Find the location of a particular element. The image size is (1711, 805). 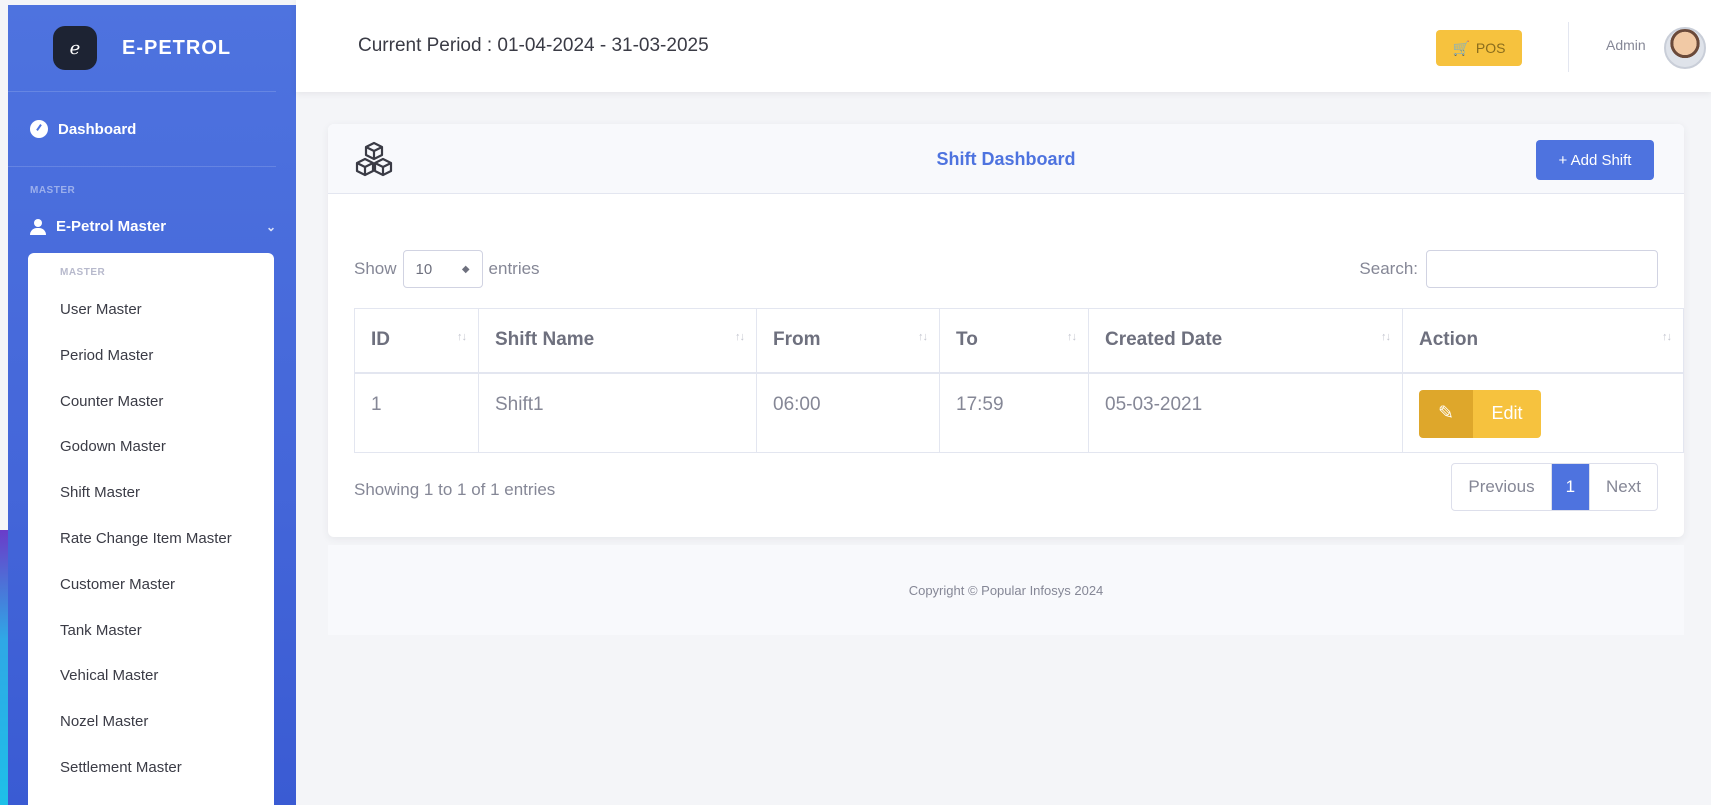

pos-button: 🛒 POS is located at coordinates (1479, 48).